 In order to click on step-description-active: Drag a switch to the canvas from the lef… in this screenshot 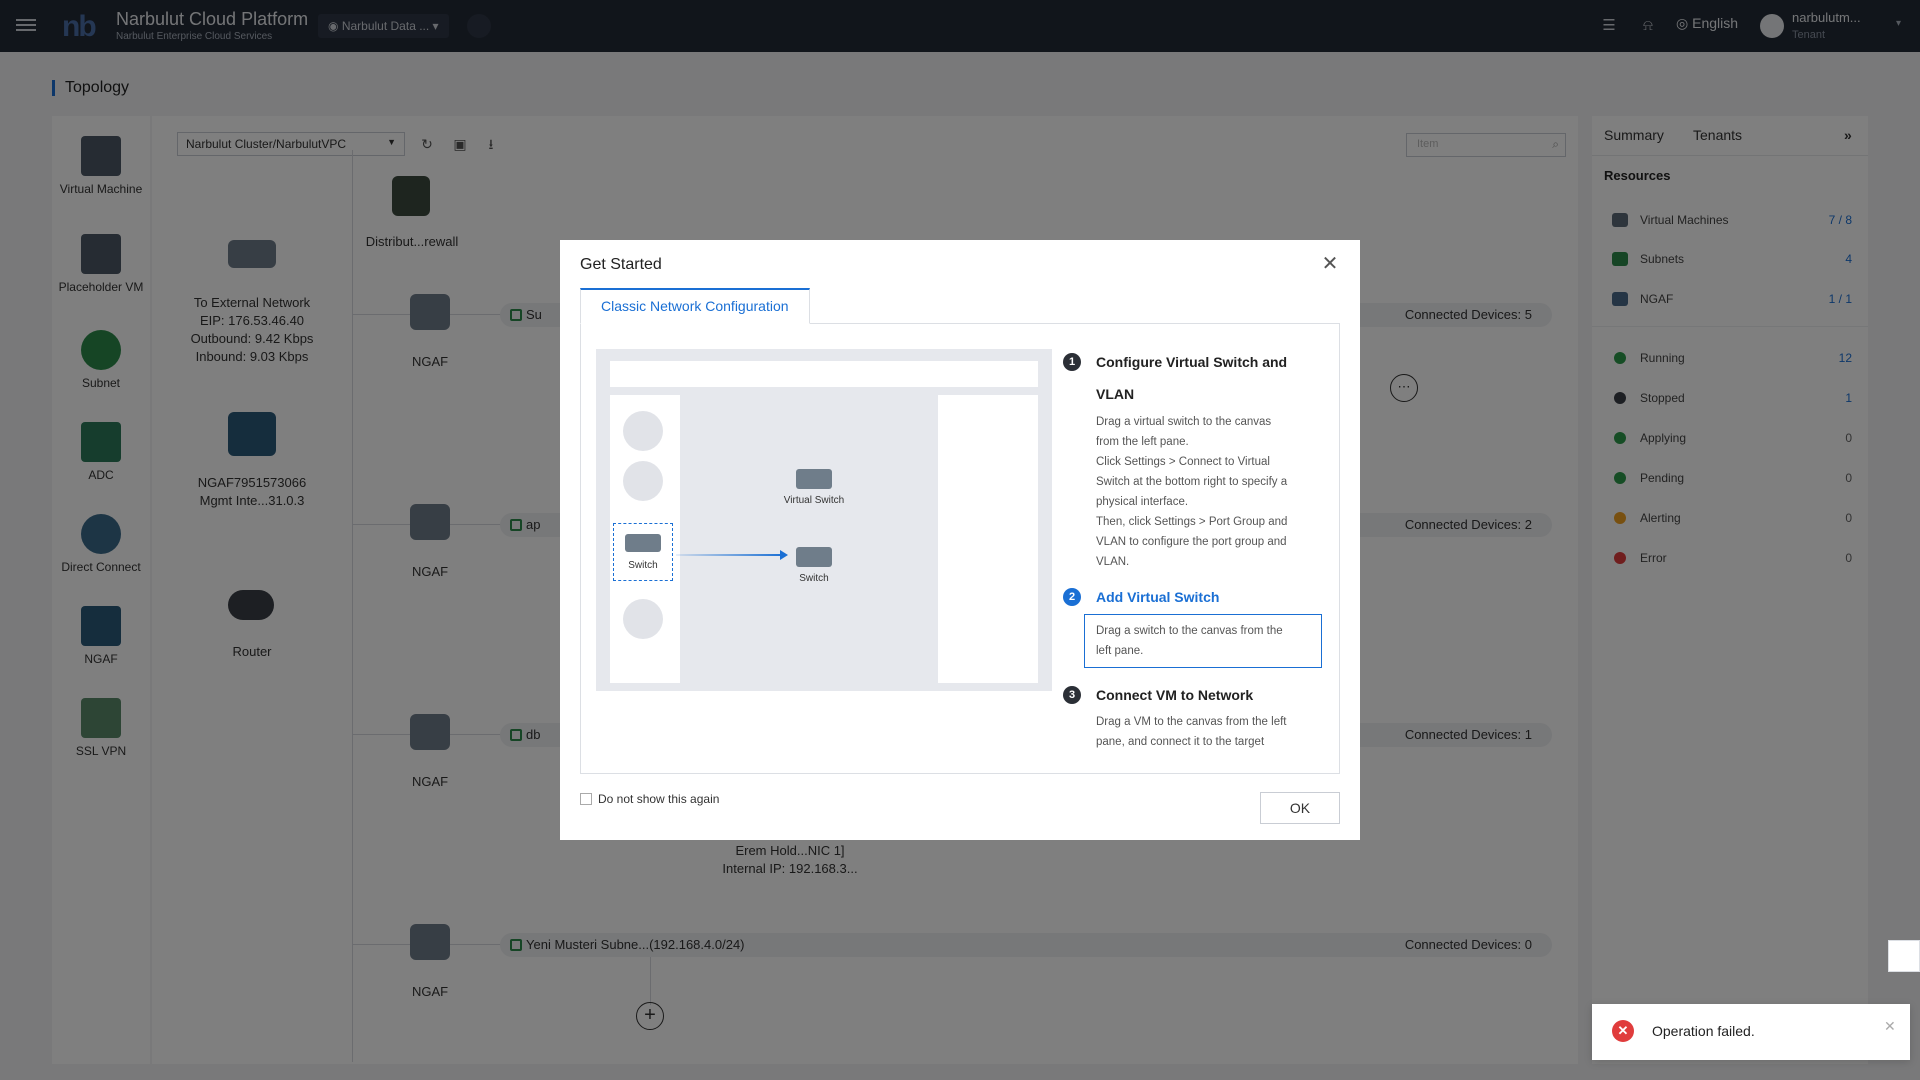, I will do `click(1203, 641)`.